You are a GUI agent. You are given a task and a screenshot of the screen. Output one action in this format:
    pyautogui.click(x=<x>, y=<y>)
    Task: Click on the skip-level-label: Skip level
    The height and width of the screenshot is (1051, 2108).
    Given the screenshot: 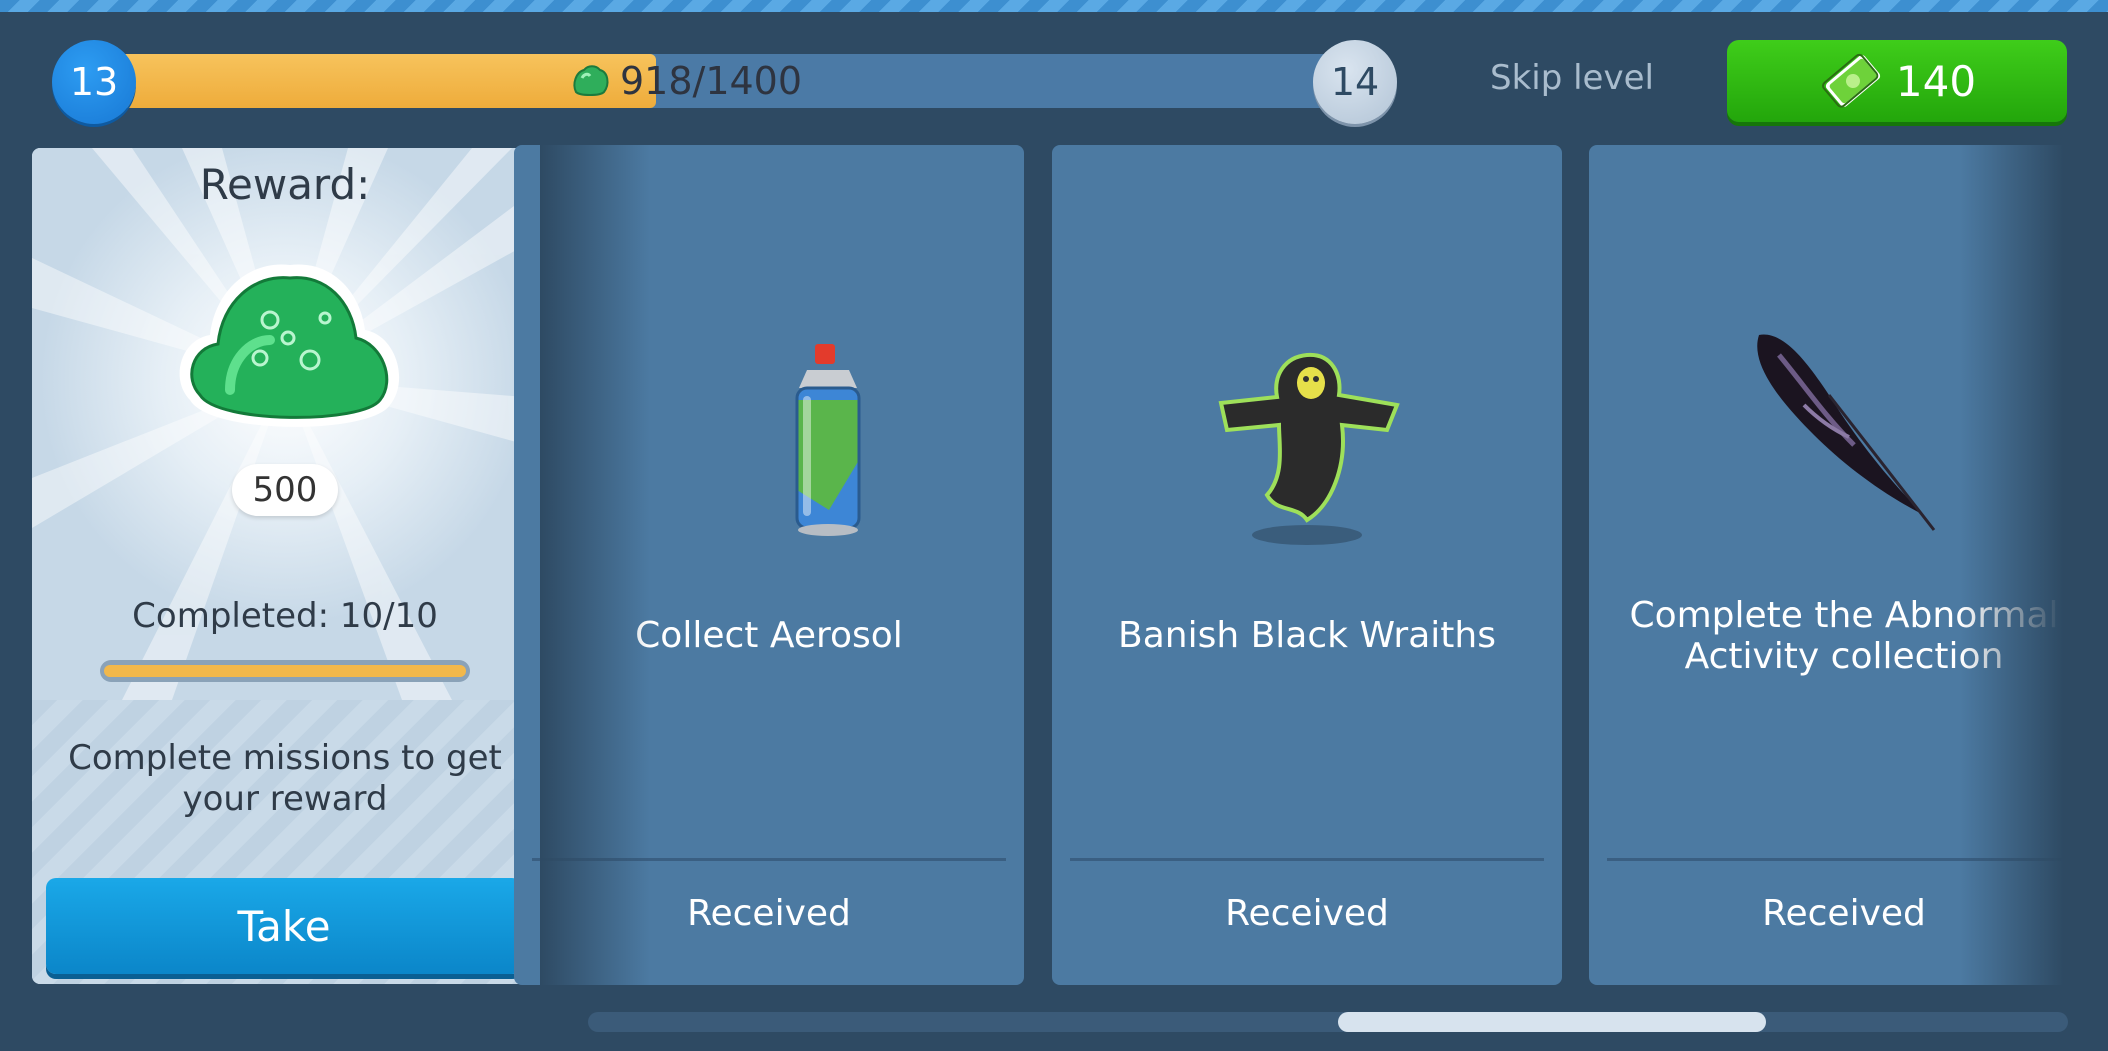 What is the action you would take?
    pyautogui.click(x=1572, y=78)
    